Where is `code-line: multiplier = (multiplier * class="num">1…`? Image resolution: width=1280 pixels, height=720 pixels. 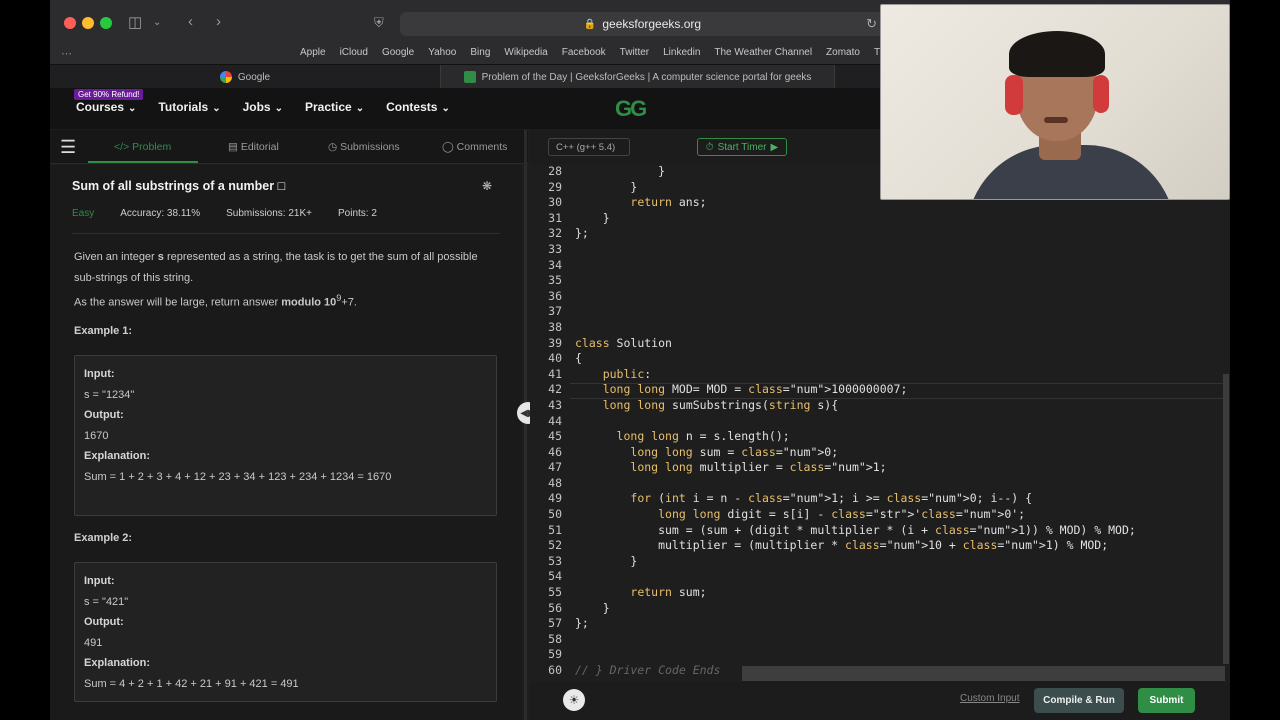 code-line: multiplier = (multiplier * class="num">1… is located at coordinates (900, 546).